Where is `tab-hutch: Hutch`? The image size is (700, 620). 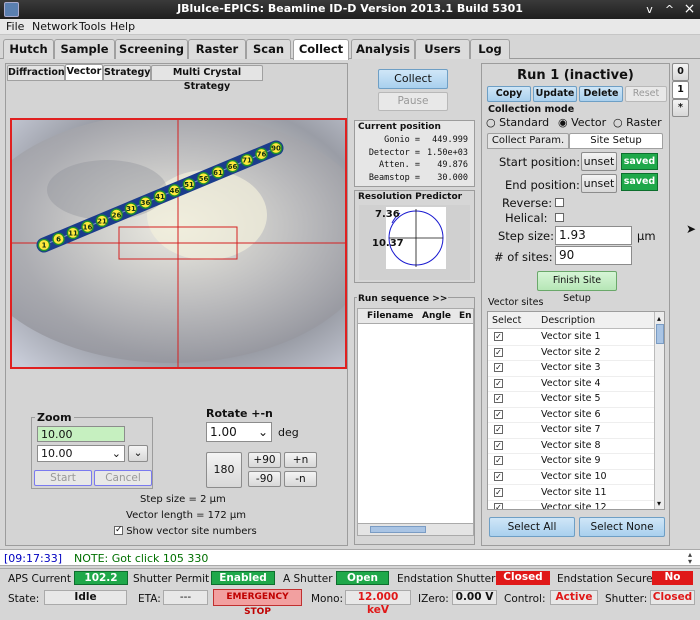 tab-hutch: Hutch is located at coordinates (28, 49).